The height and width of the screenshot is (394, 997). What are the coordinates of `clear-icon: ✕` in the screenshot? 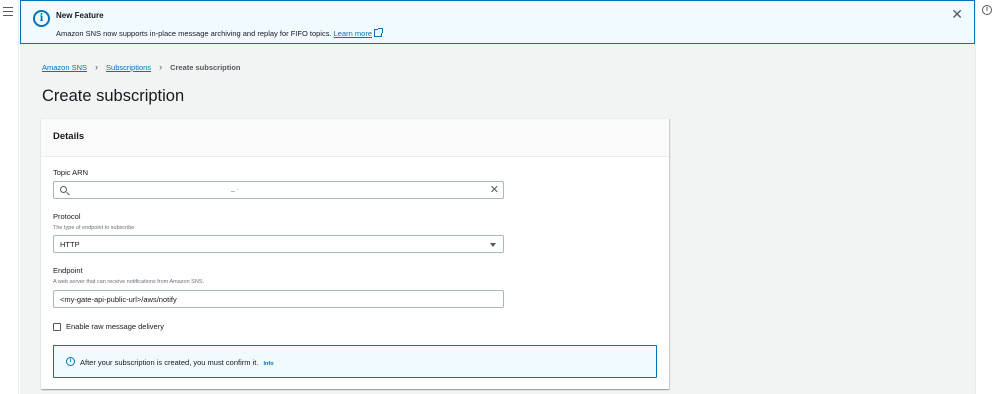 It's located at (494, 190).